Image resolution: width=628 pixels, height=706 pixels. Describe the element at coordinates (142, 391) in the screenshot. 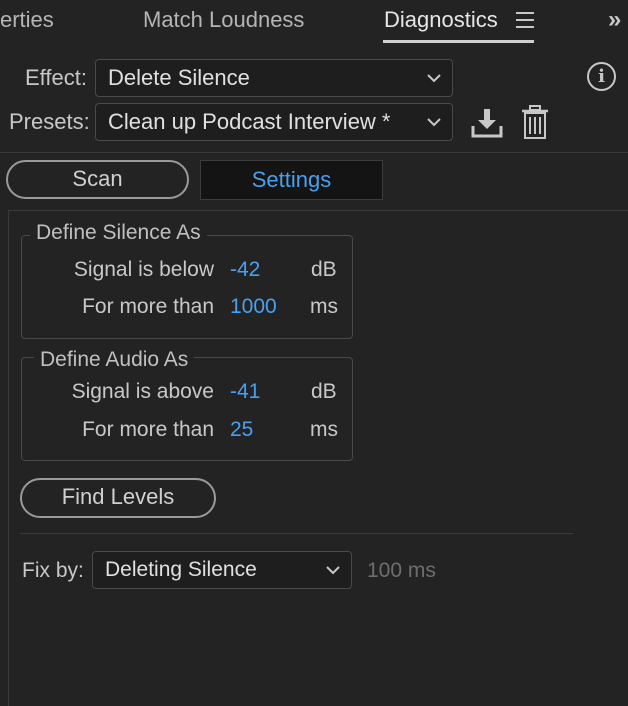

I see `audio-signal-label: Signal is above` at that location.